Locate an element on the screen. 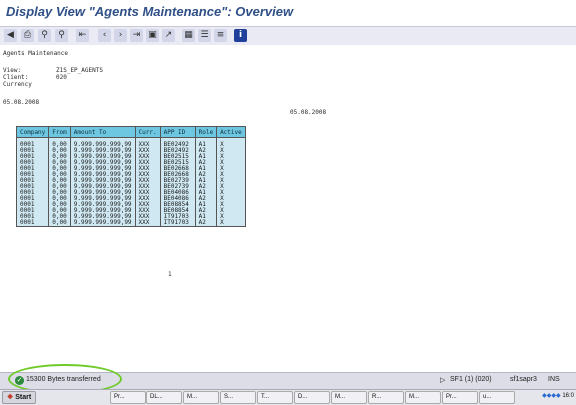 Image resolution: width=576 pixels, height=405 pixels. cell-active: X is located at coordinates (231, 223).